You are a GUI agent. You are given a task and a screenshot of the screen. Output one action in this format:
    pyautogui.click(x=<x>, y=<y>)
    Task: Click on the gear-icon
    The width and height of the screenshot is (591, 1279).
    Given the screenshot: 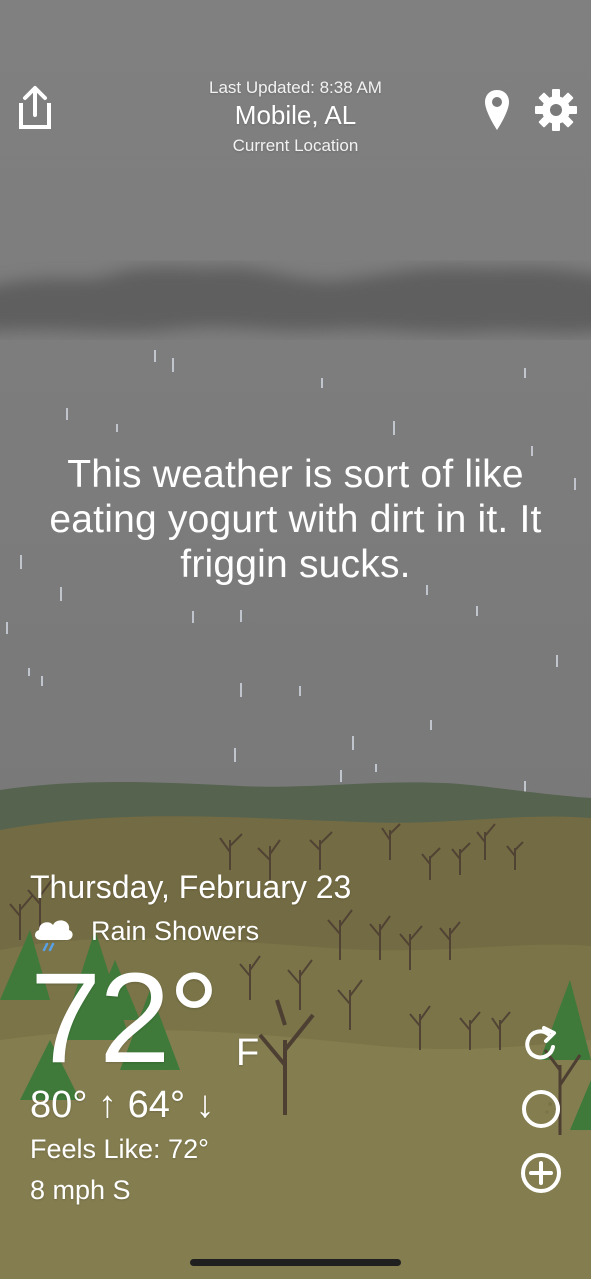 What is the action you would take?
    pyautogui.click(x=556, y=110)
    